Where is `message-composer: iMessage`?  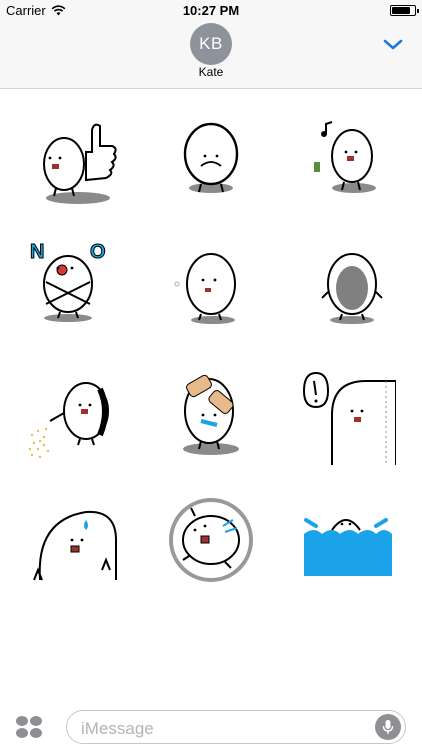
message-composer: iMessage is located at coordinates (211, 725).